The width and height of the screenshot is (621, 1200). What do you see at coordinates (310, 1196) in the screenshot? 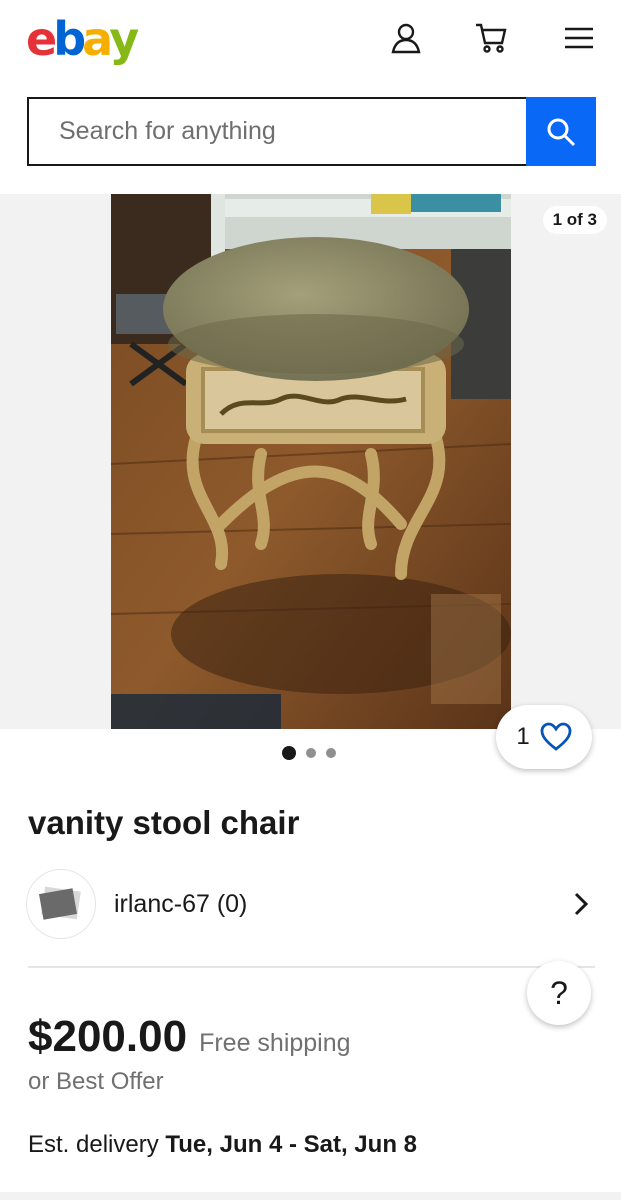
I see `section-separator` at bounding box center [310, 1196].